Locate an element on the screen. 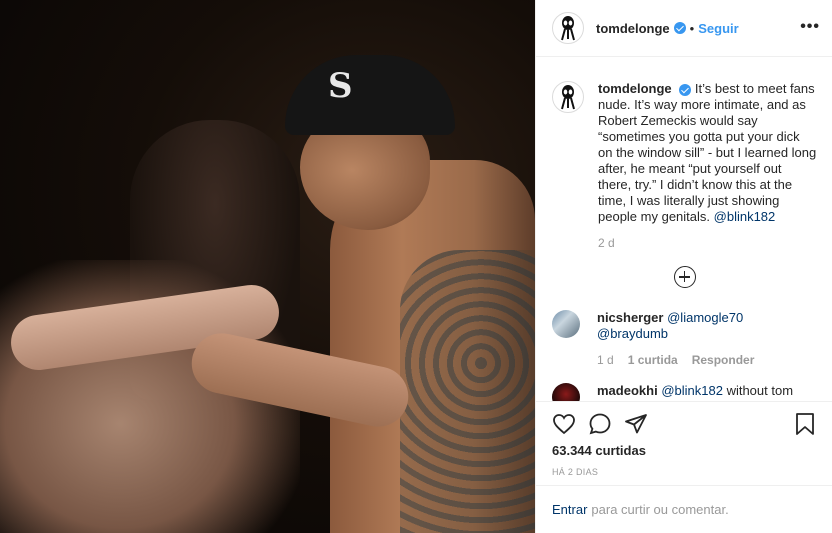 The height and width of the screenshot is (533, 832). comment-likes: 1 curtida is located at coordinates (653, 360).